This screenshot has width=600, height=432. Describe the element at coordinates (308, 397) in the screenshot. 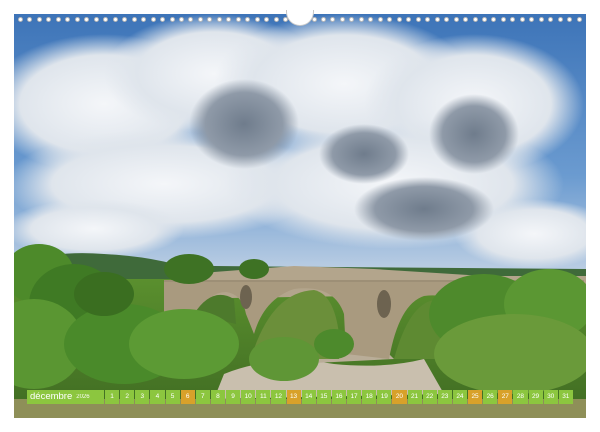

I see `day-cell: 14` at that location.